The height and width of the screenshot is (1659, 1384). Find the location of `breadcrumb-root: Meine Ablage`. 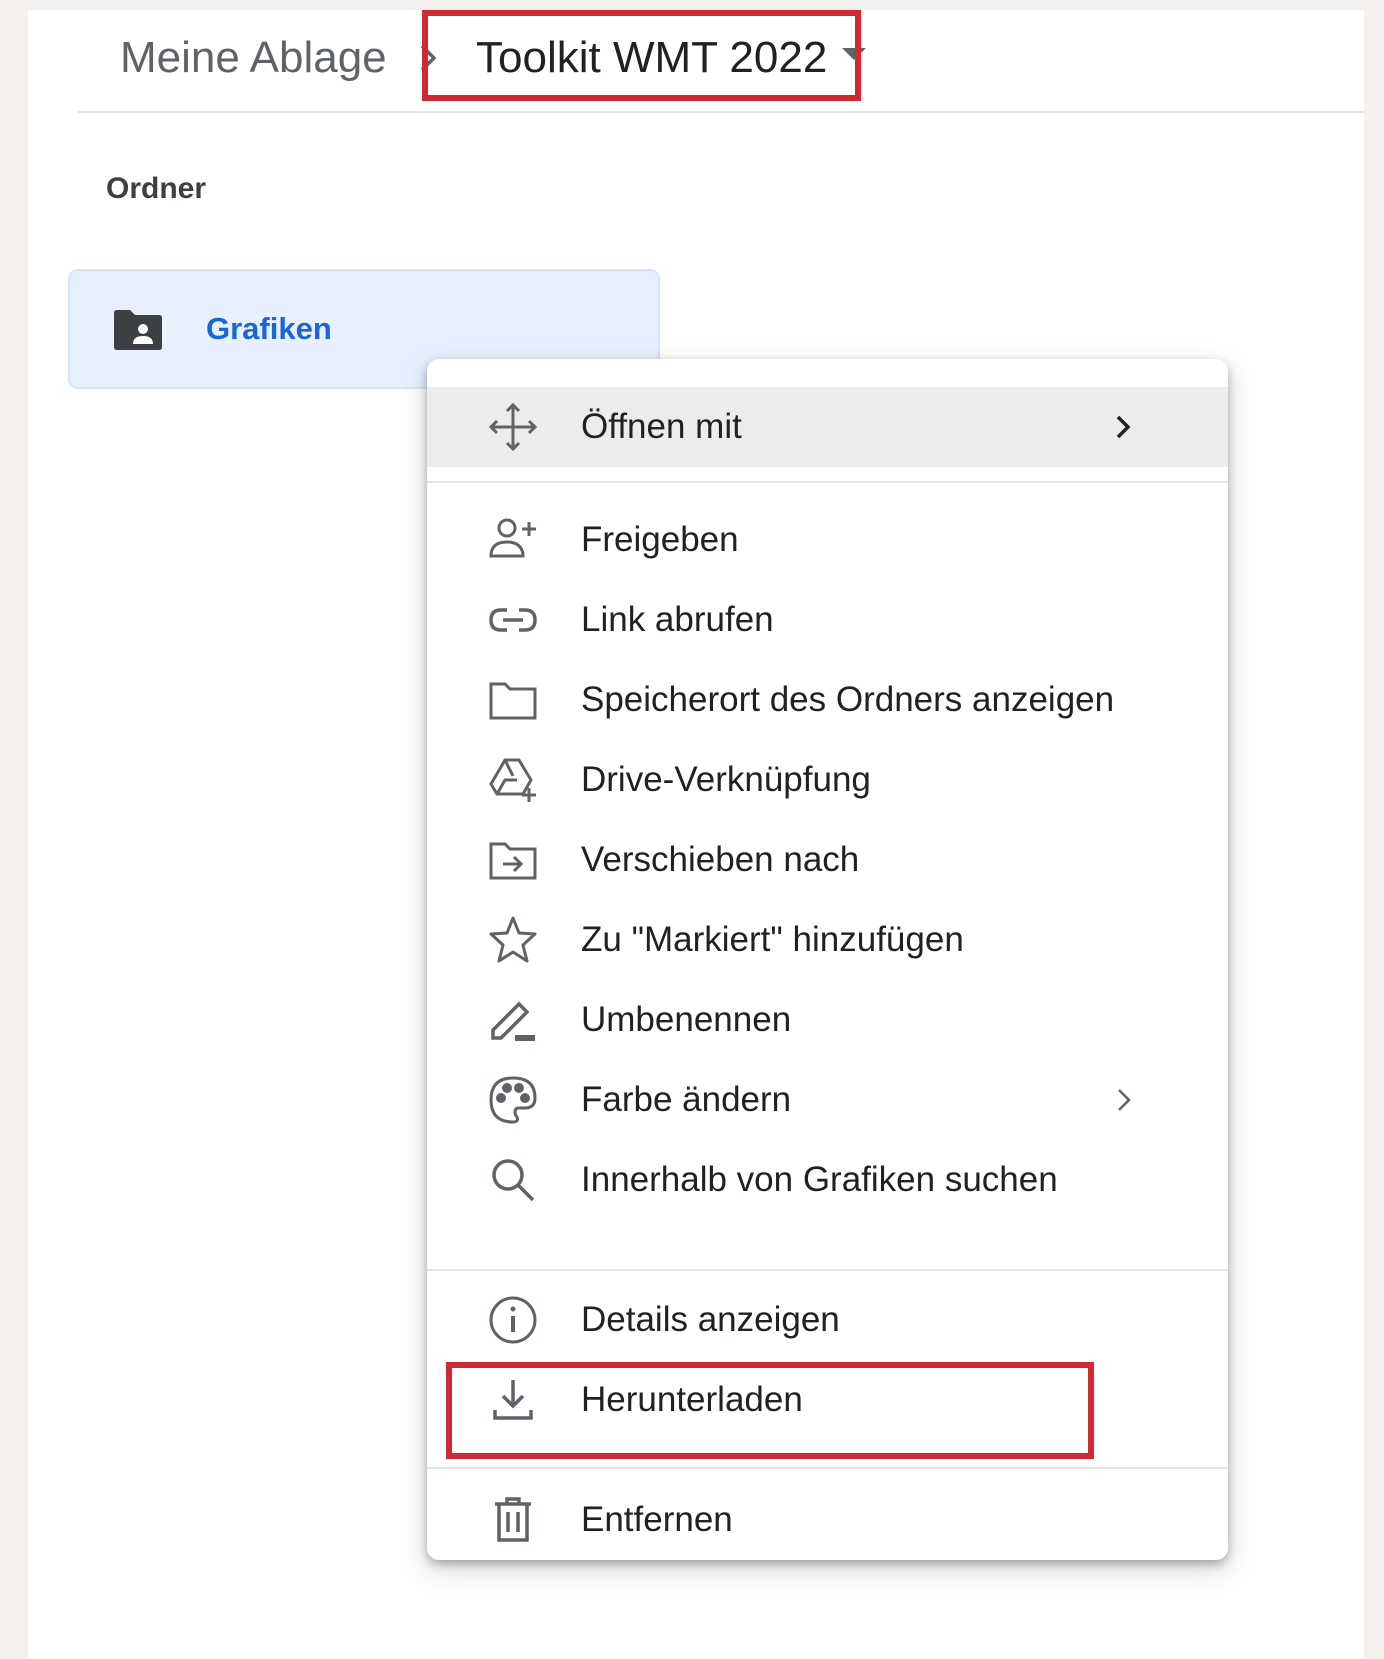

breadcrumb-root: Meine Ablage is located at coordinates (253, 58).